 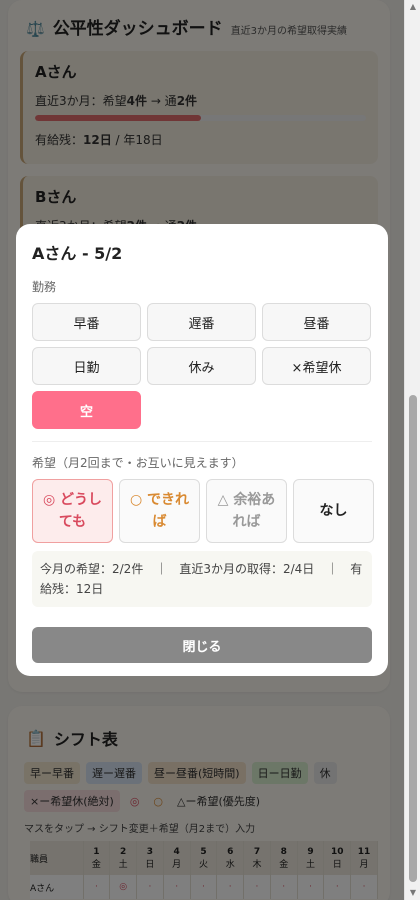 I want to click on scrollbar: ▲ ▼, so click(x=412, y=450).